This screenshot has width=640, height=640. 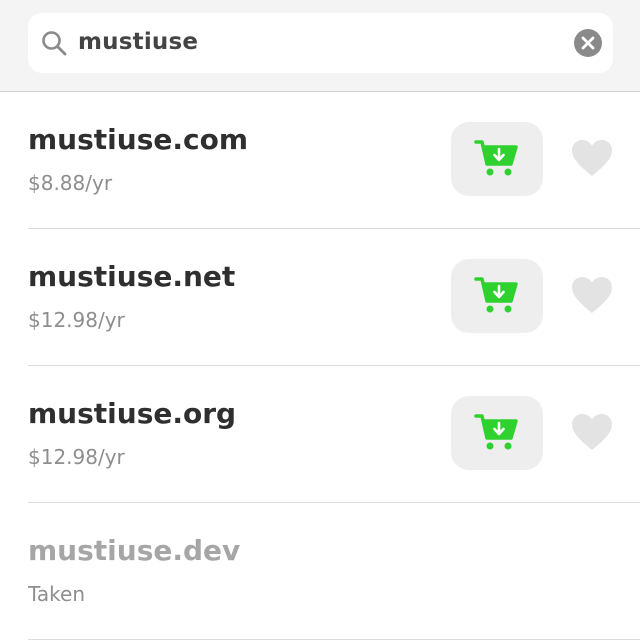 What do you see at coordinates (320, 43) in the screenshot?
I see `search-bar: mustiuse` at bounding box center [320, 43].